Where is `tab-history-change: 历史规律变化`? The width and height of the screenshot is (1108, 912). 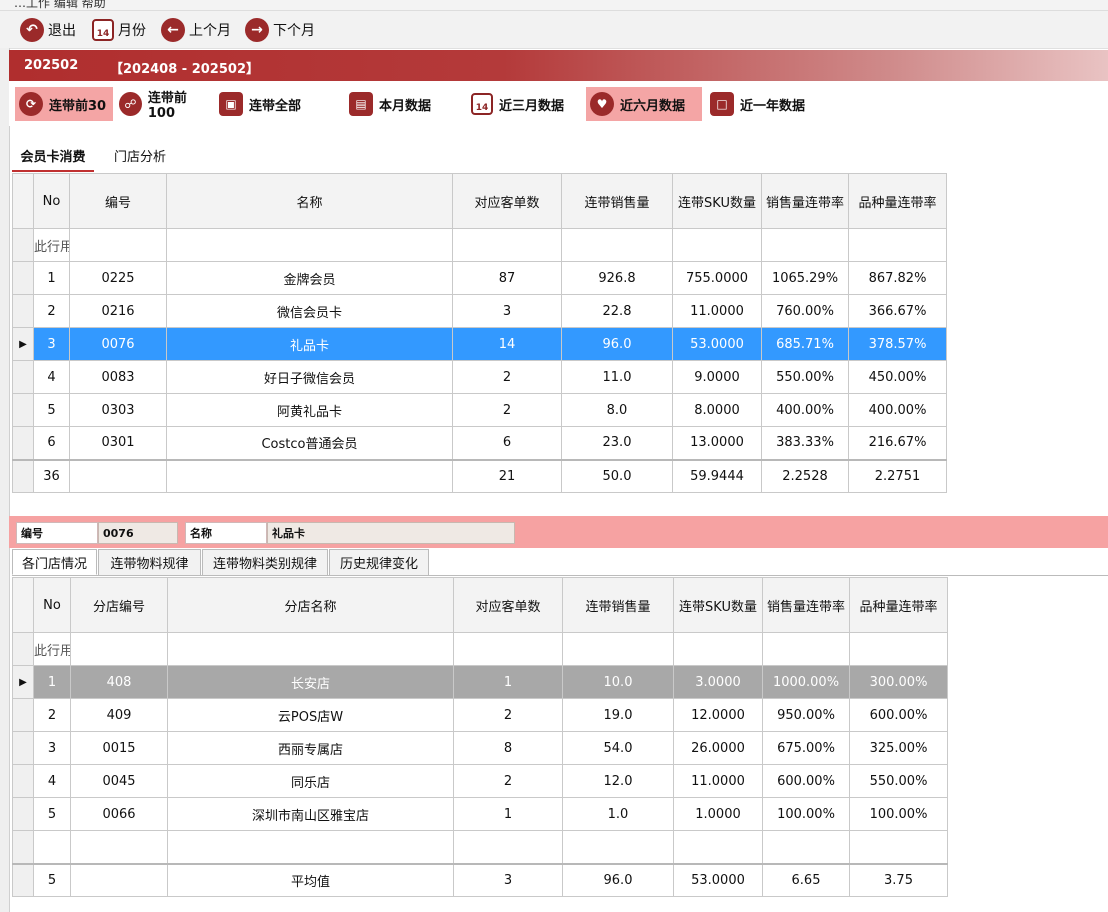
tab-history-change: 历史规律变化 is located at coordinates (379, 562).